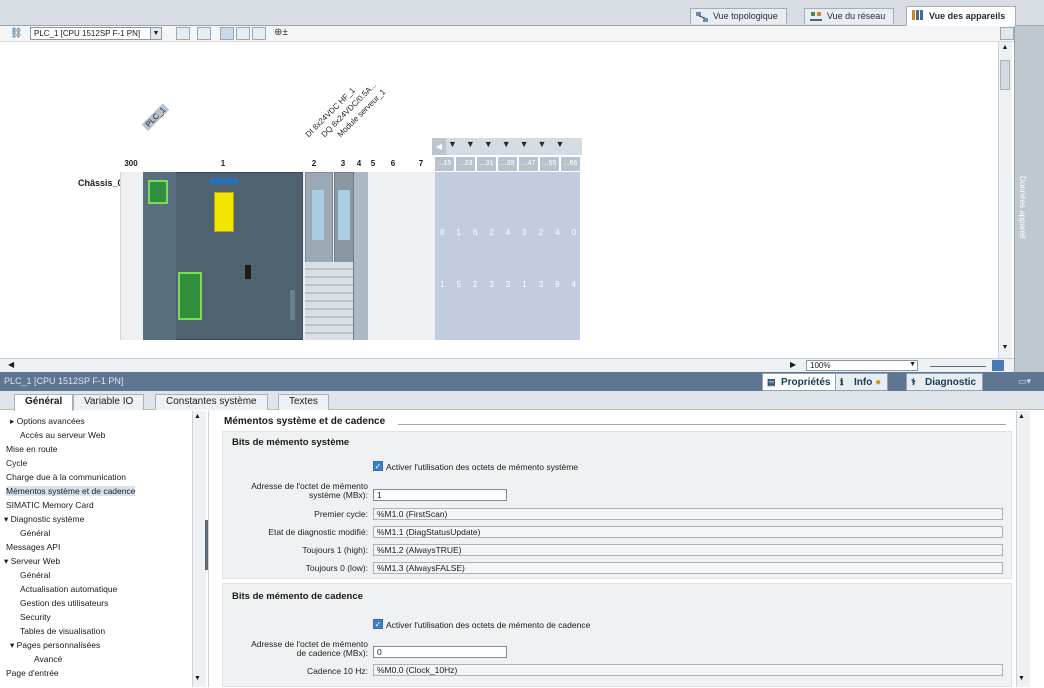 Image resolution: width=1044 pixels, height=688 pixels. What do you see at coordinates (243, 33) in the screenshot?
I see `grid-icon` at bounding box center [243, 33].